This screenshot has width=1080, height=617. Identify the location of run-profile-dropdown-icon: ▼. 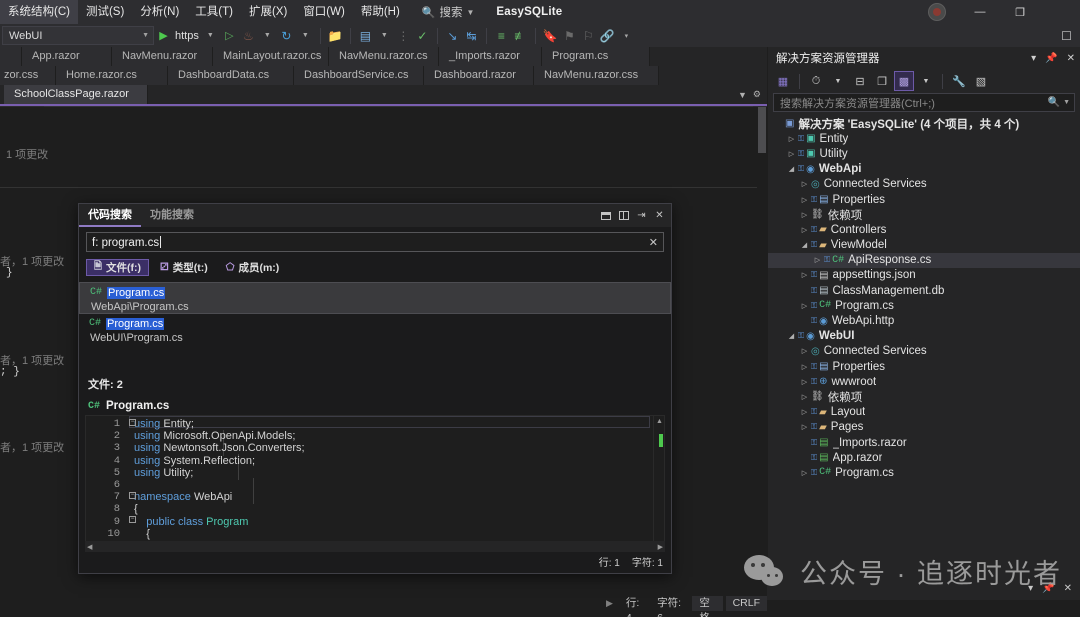
(210, 35).